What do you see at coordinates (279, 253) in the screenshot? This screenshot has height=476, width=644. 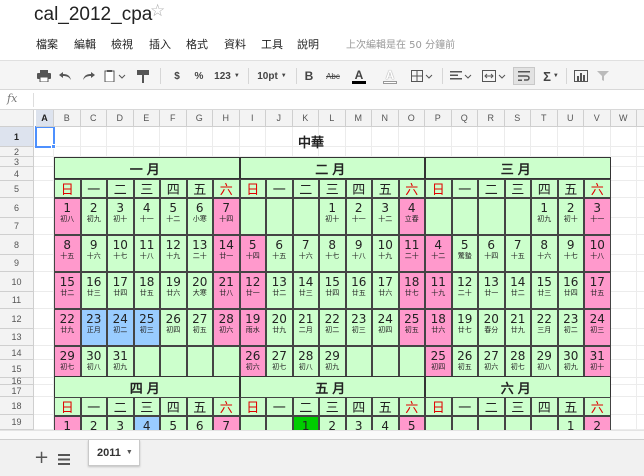 I see `day-cell: 6 十五` at bounding box center [279, 253].